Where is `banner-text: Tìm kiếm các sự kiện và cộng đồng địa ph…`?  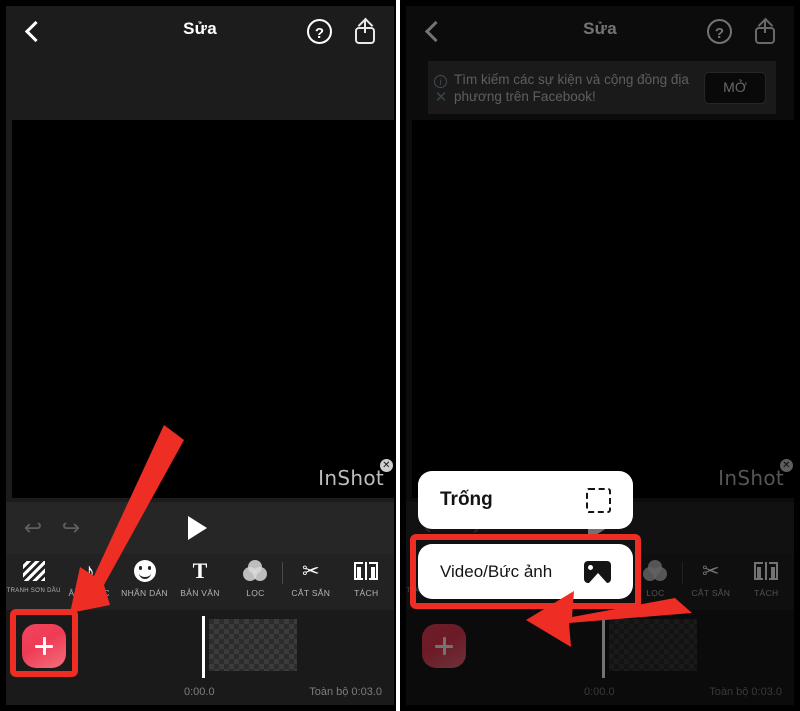 banner-text: Tìm kiếm các sự kiện và cộng đồng địa ph… is located at coordinates (571, 87).